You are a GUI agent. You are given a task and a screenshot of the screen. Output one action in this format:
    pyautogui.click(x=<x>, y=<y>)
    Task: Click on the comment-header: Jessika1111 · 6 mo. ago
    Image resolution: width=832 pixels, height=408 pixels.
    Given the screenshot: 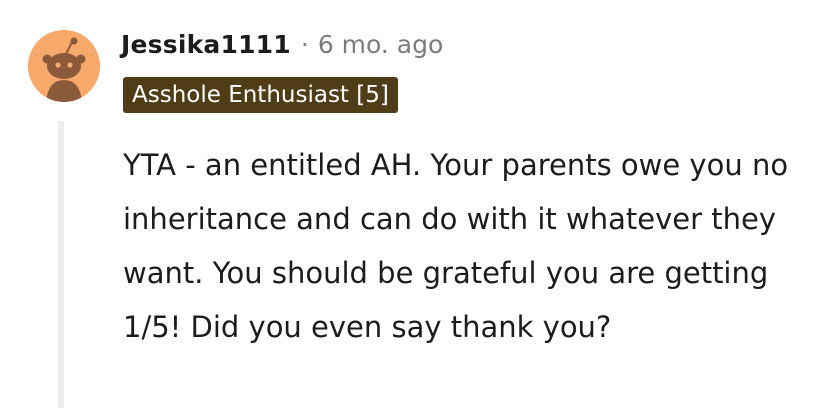 What is the action you would take?
    pyautogui.click(x=282, y=44)
    